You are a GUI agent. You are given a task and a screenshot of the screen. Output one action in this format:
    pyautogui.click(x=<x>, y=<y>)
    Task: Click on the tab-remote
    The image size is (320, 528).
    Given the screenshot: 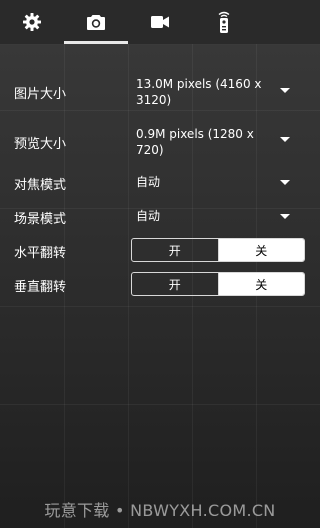 What is the action you would take?
    pyautogui.click(x=224, y=22)
    